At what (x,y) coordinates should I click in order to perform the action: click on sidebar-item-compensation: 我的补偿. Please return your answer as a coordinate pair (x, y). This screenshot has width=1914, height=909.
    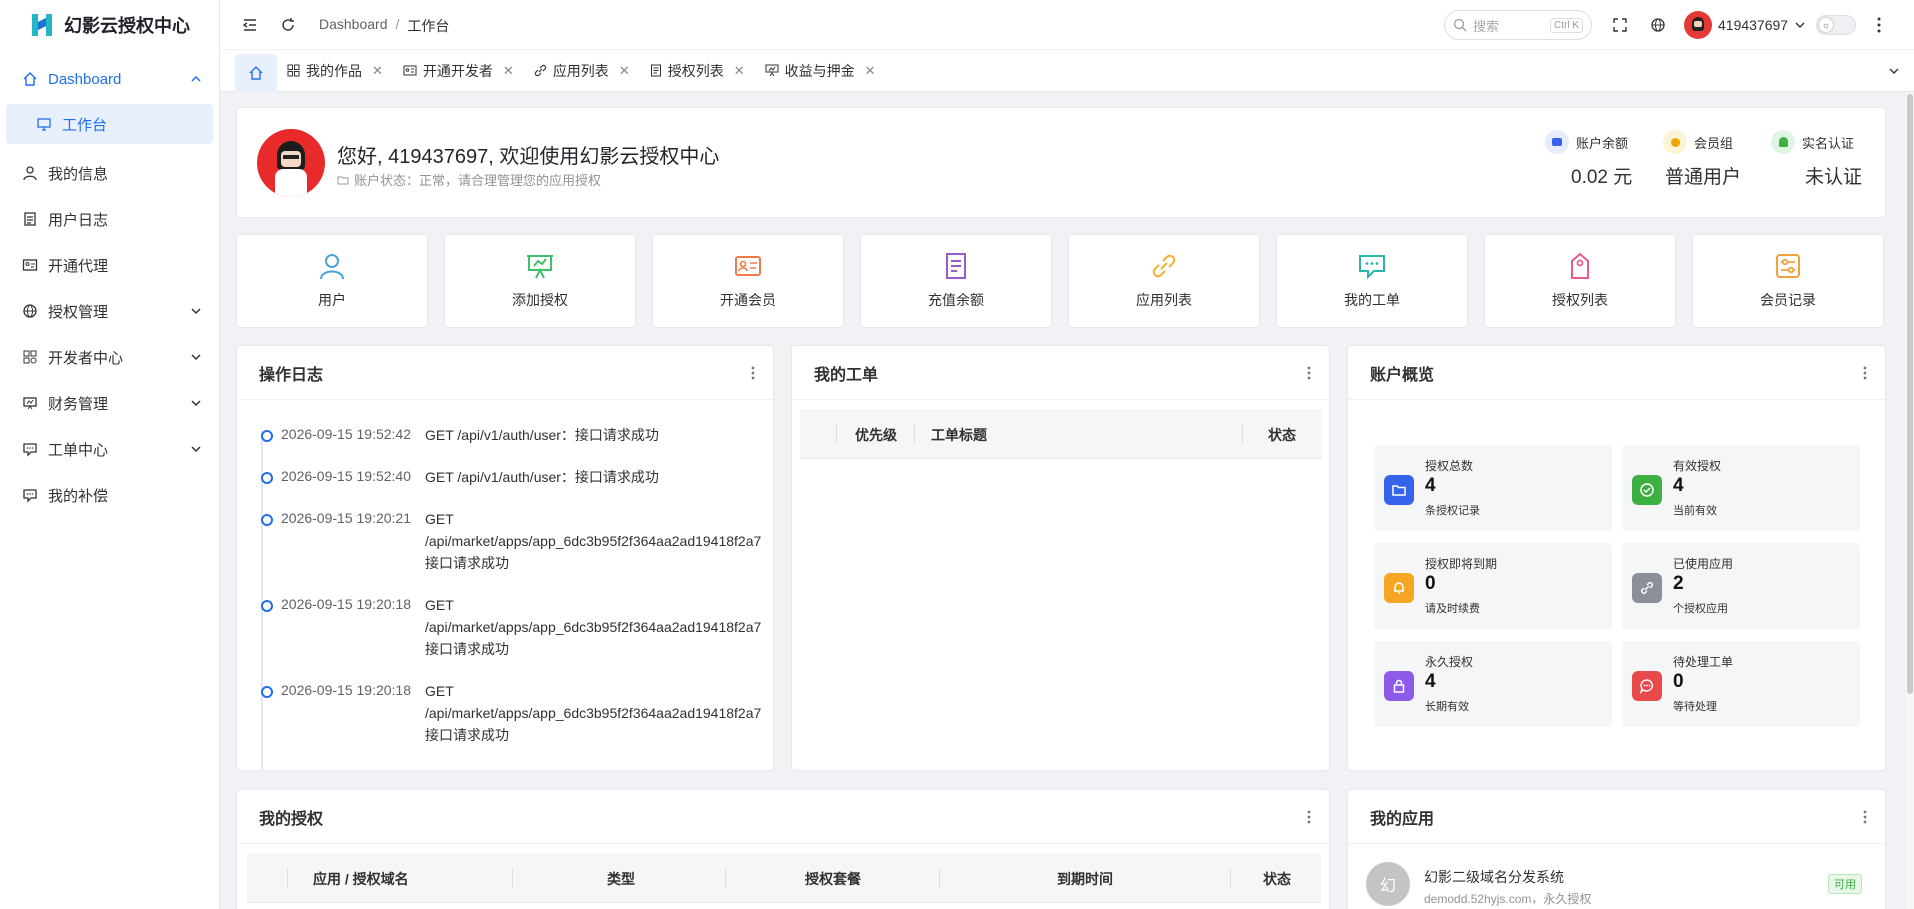
    Looking at the image, I should click on (109, 495).